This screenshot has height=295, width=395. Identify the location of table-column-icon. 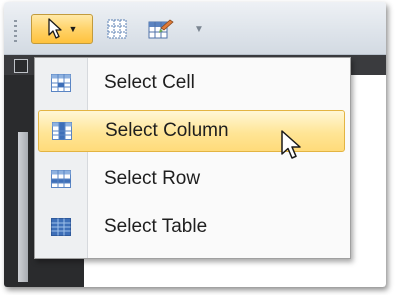
(62, 131).